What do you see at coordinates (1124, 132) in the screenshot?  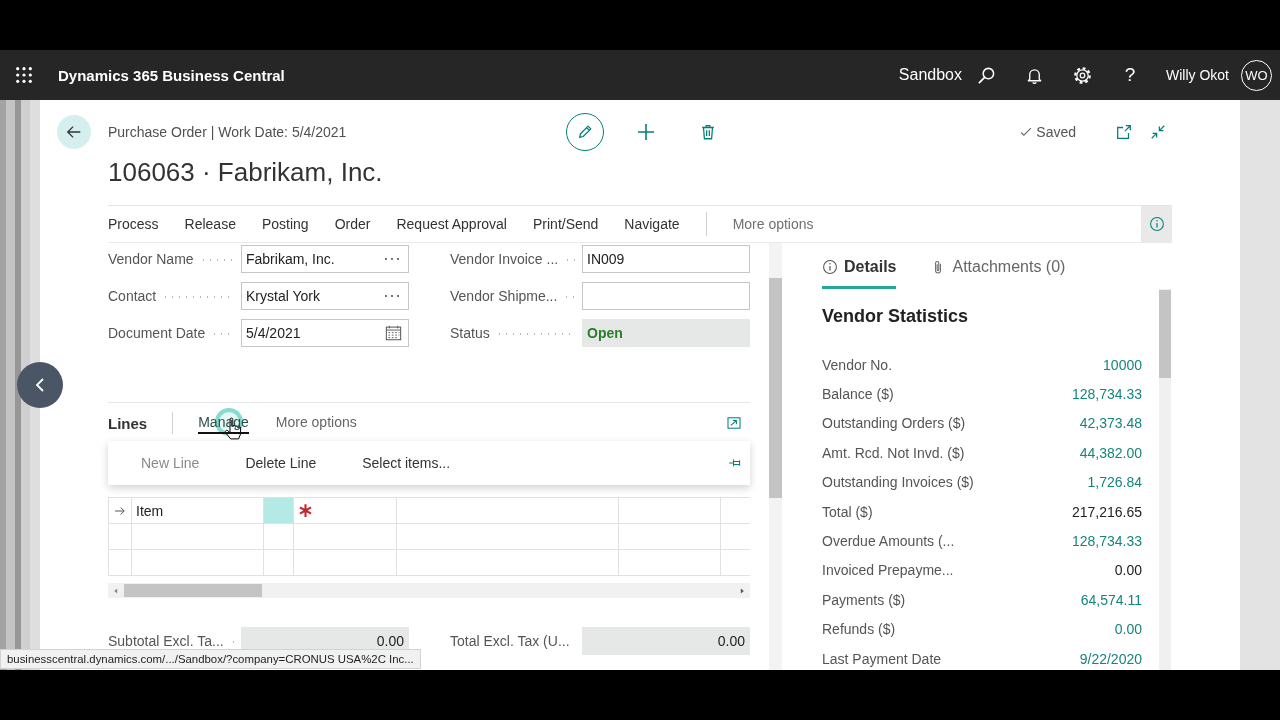 I see `open-window-icon` at bounding box center [1124, 132].